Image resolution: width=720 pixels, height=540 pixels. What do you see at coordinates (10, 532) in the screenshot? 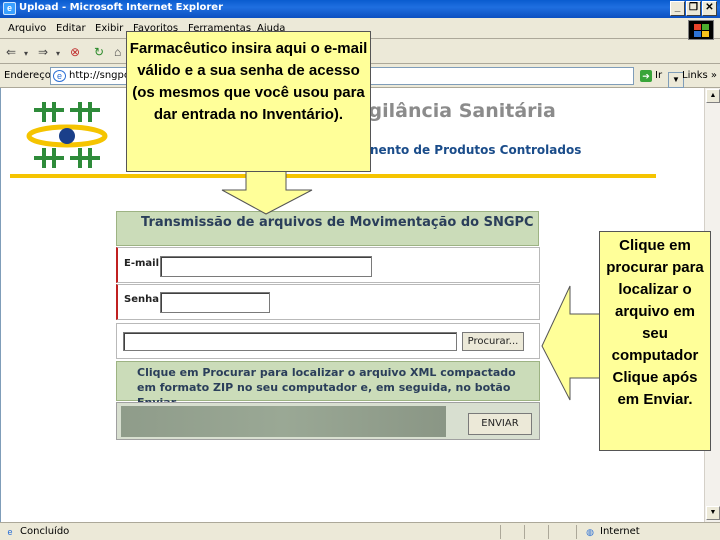
I see `done-page-icon: e` at bounding box center [10, 532].